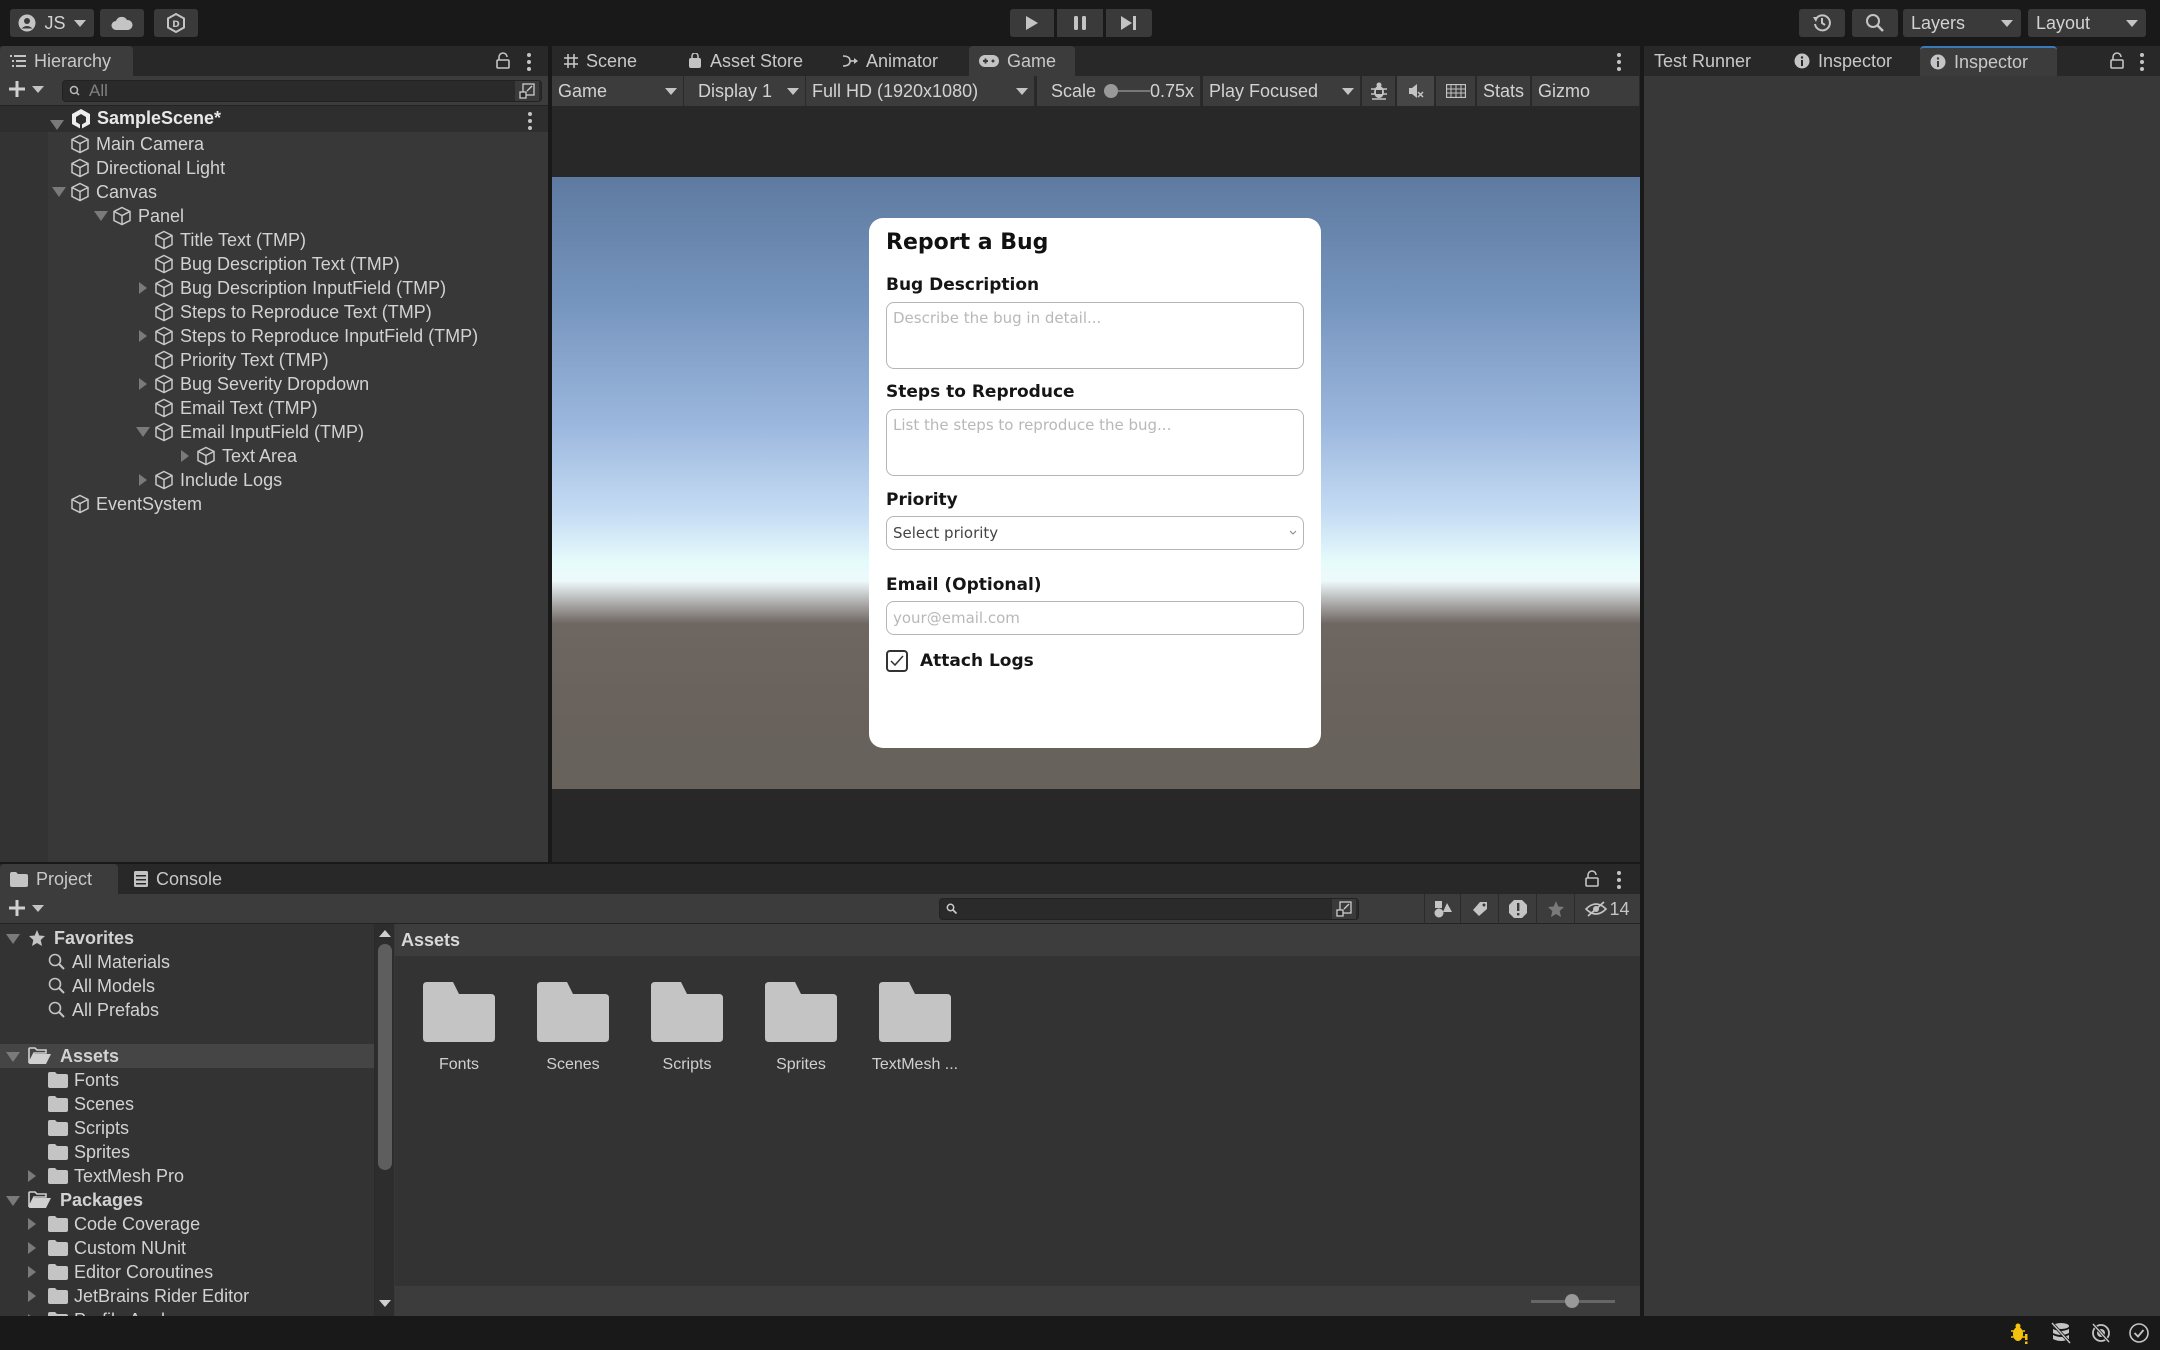  What do you see at coordinates (1456, 91) in the screenshot?
I see `shortcuts-button` at bounding box center [1456, 91].